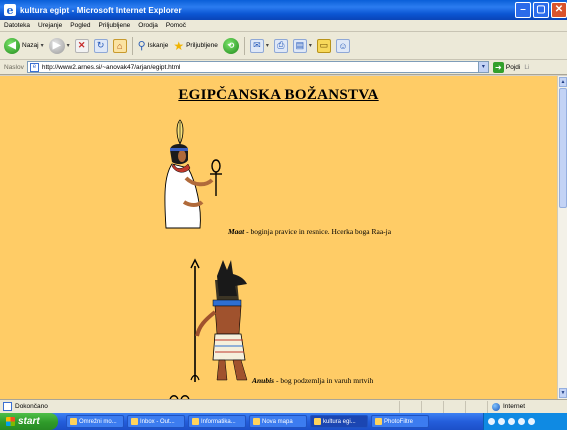 The height and width of the screenshot is (430, 567). What do you see at coordinates (230, 45) in the screenshot?
I see `history-icon: ⟲` at bounding box center [230, 45].